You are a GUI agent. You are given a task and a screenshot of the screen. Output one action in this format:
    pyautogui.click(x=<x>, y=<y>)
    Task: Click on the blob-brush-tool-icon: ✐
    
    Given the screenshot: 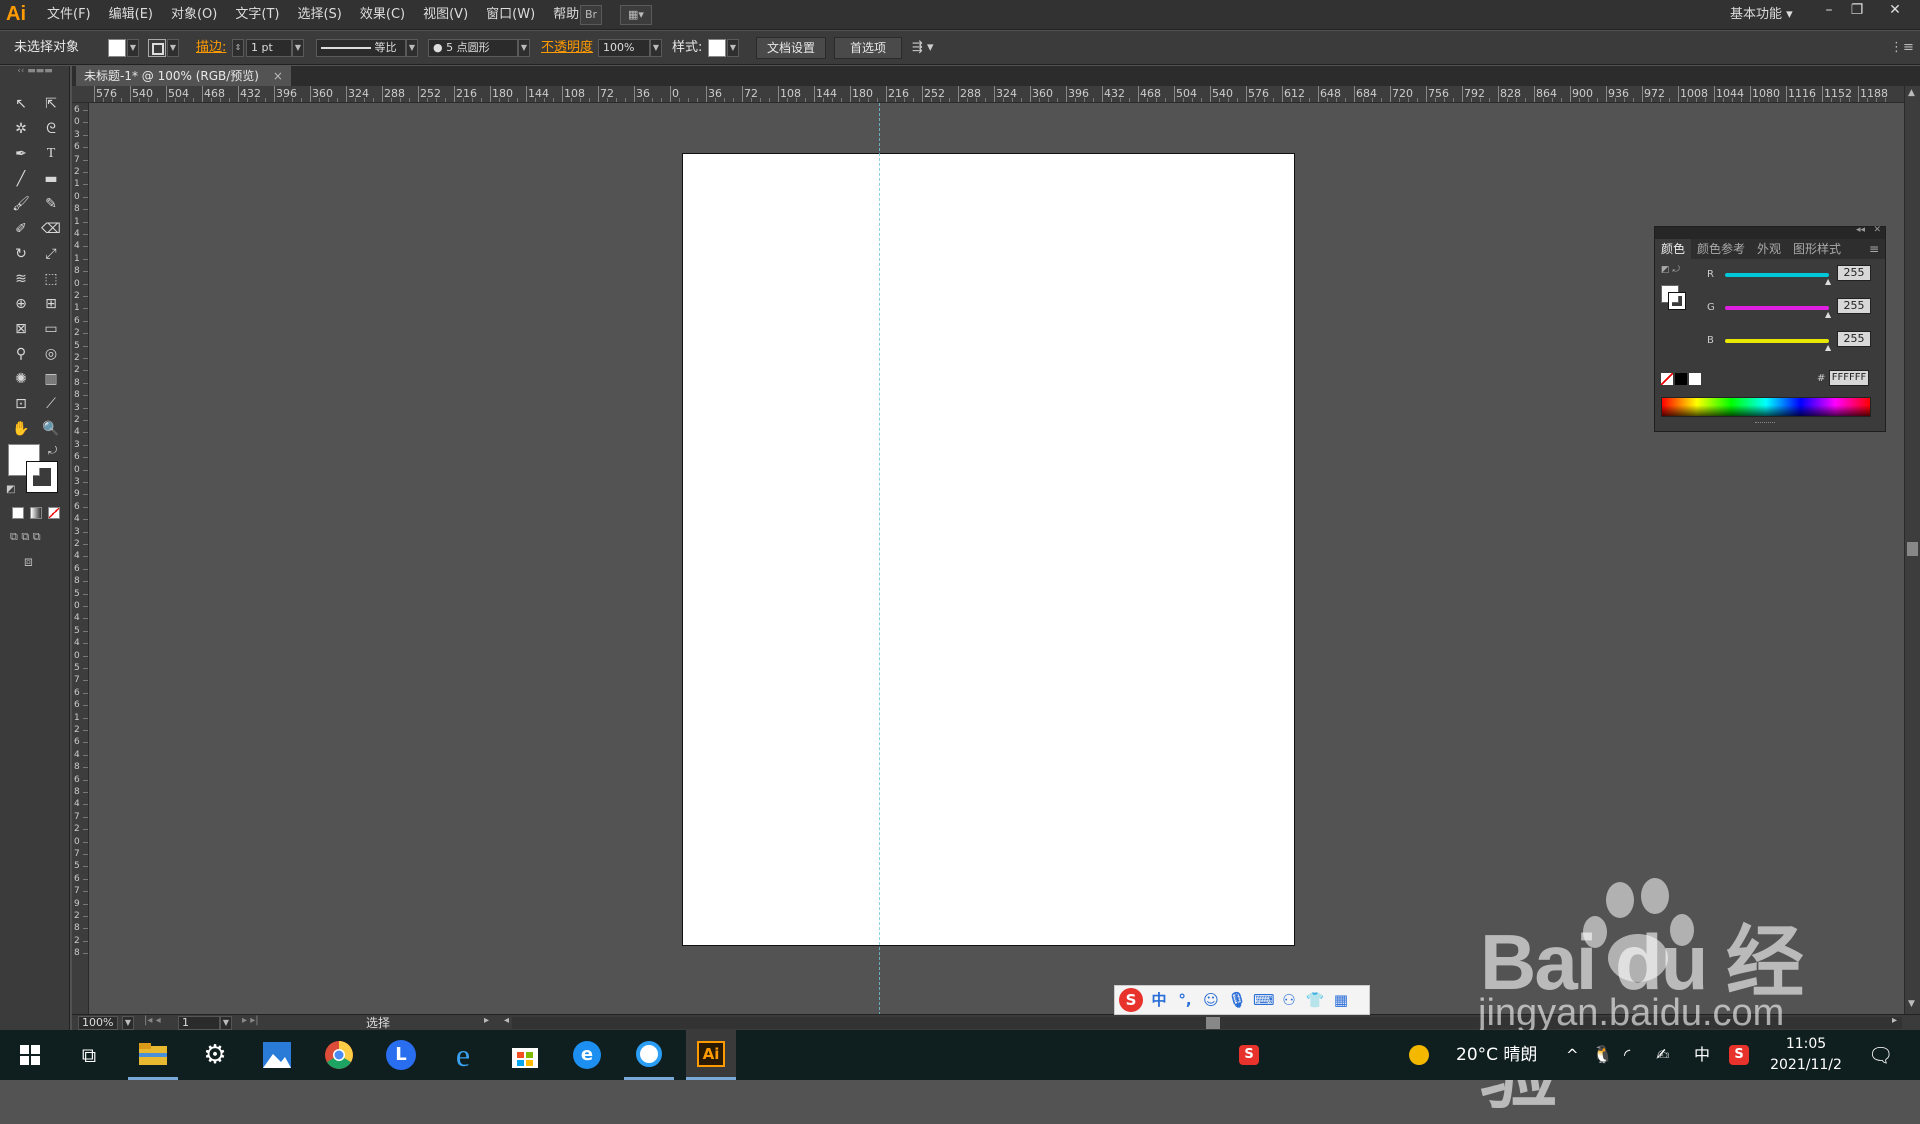 What is the action you would take?
    pyautogui.click(x=21, y=229)
    